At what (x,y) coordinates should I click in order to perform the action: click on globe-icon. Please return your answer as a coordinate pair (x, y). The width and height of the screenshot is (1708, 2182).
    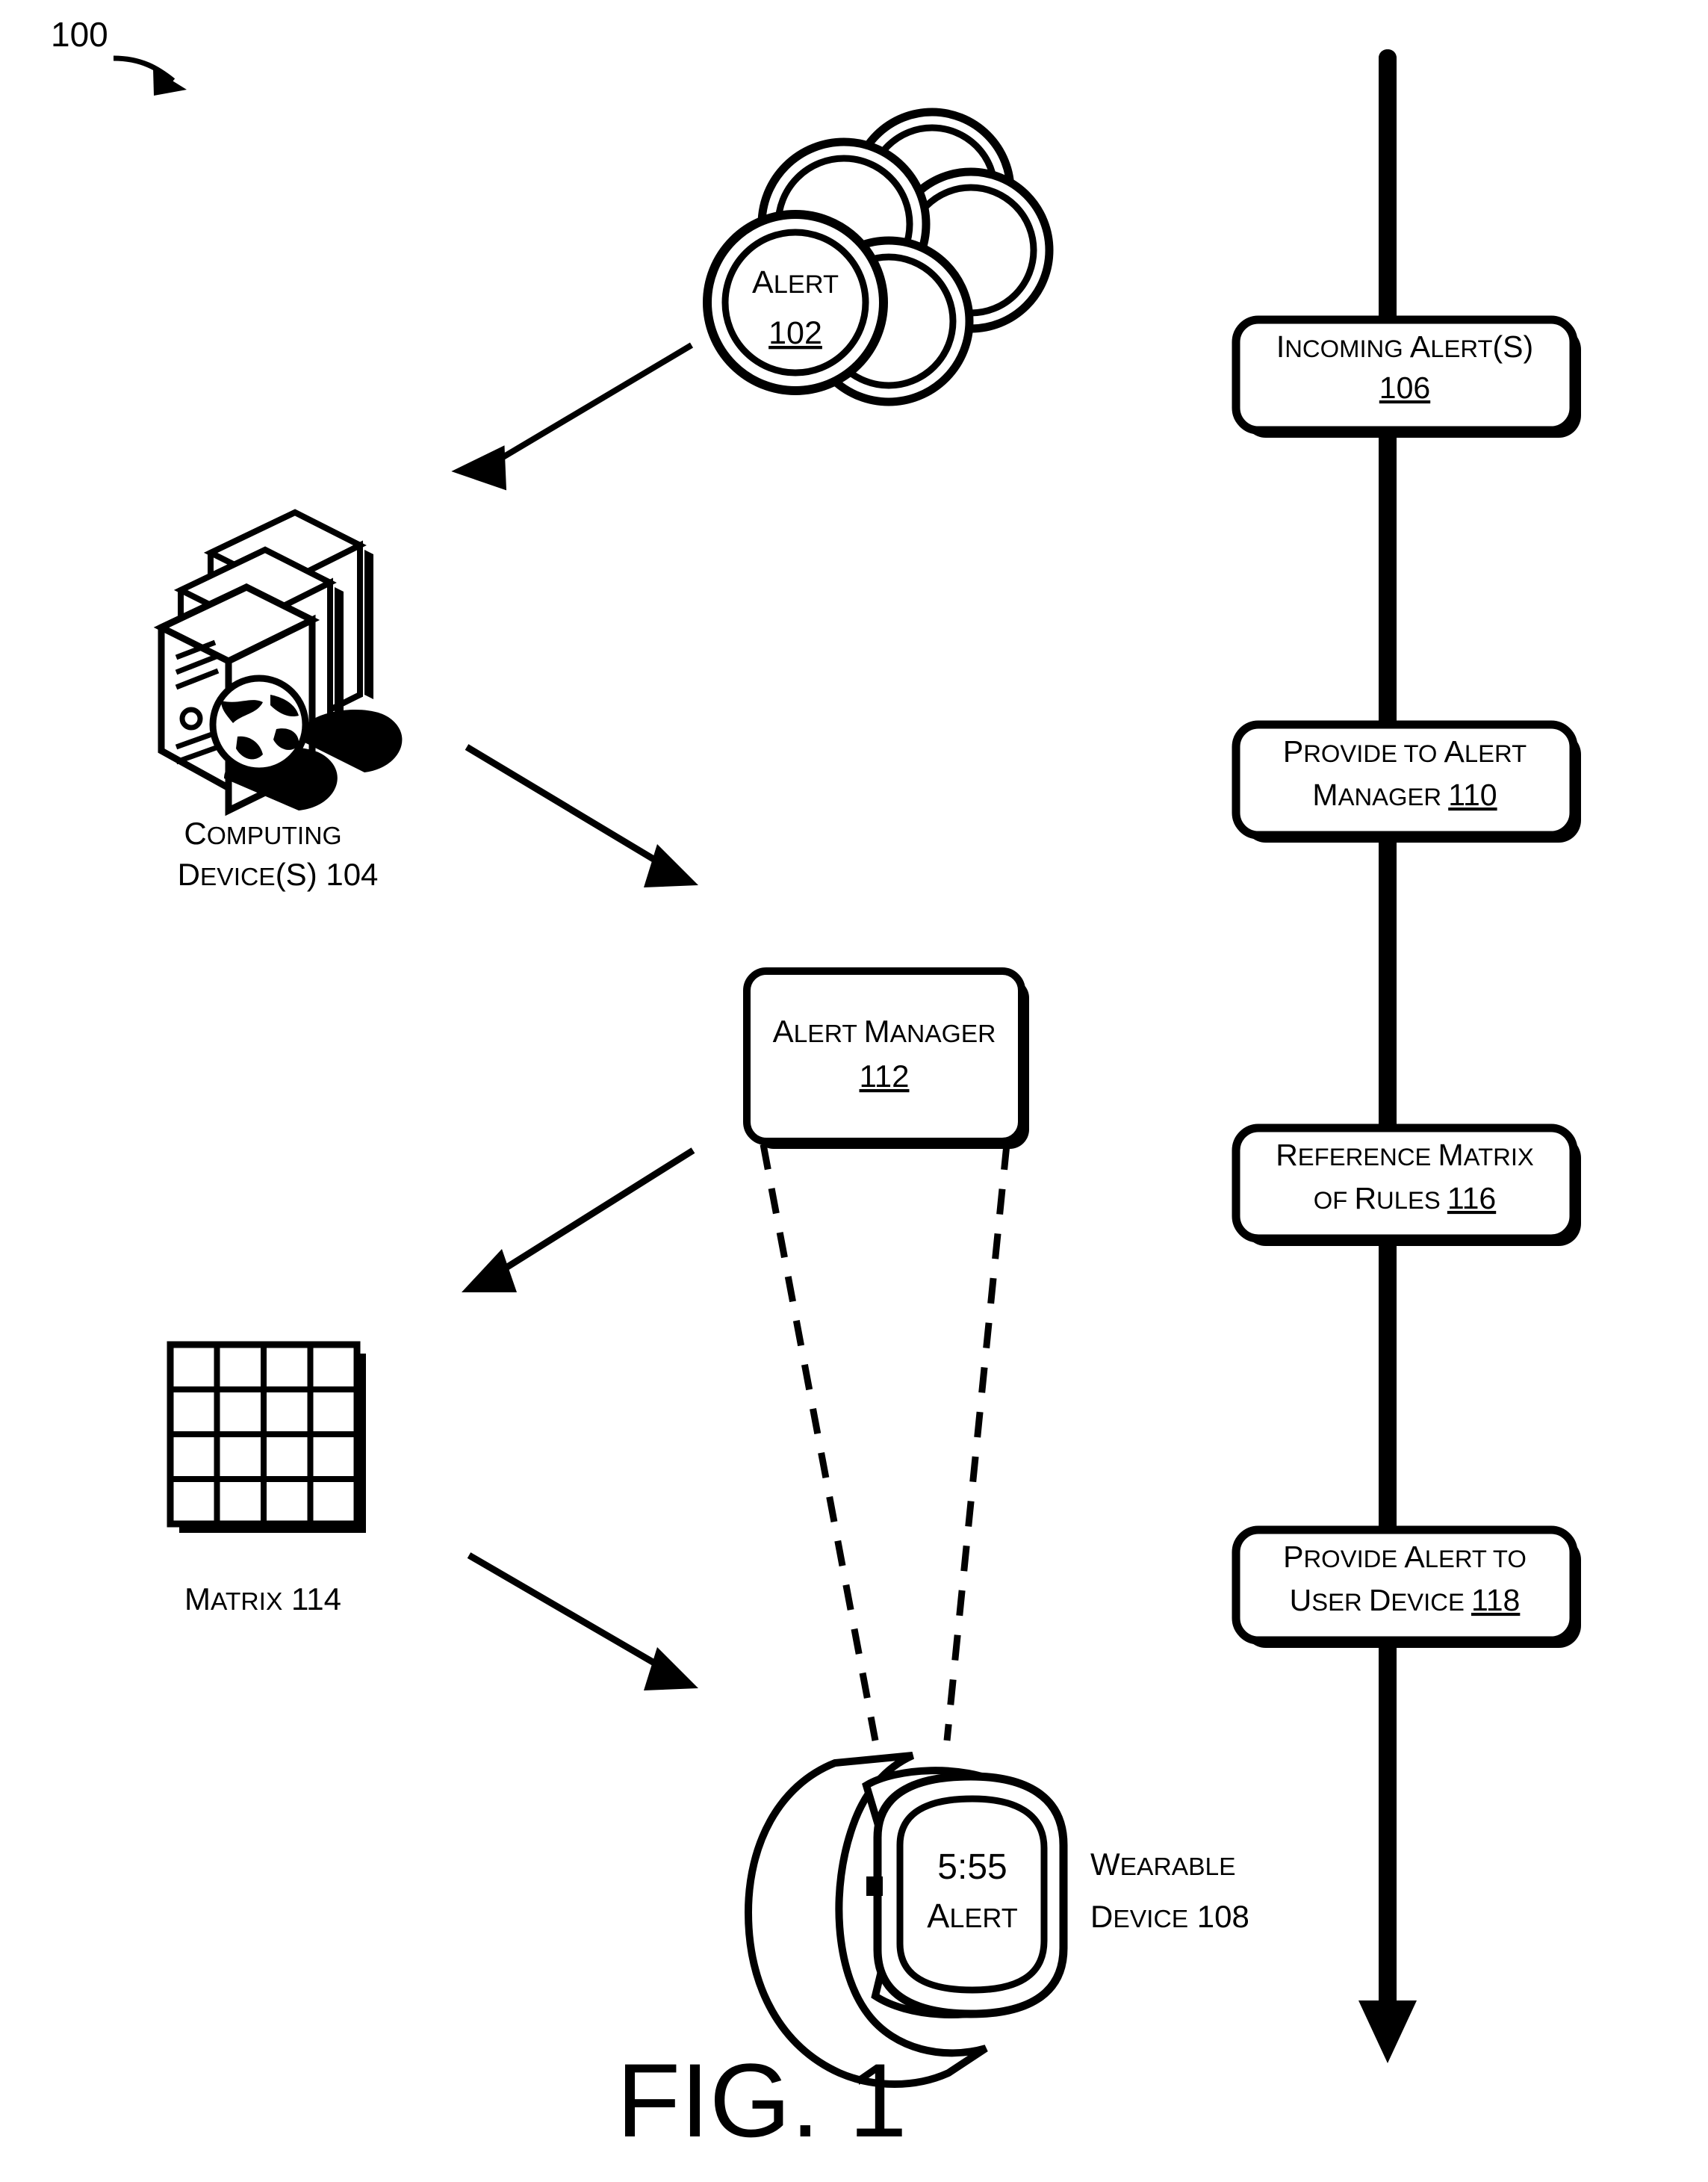
    Looking at the image, I should click on (259, 725).